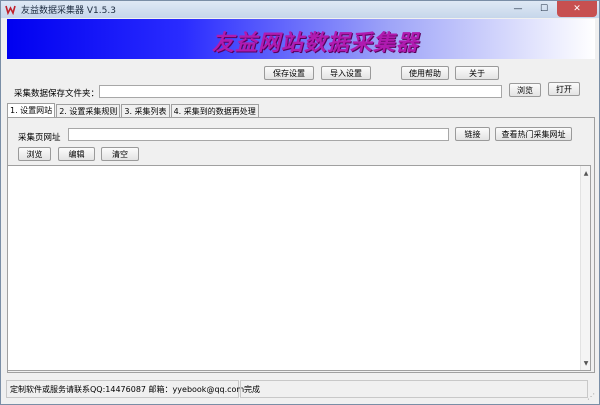 This screenshot has width=600, height=405. I want to click on url-label: 采集页网址, so click(39, 138).